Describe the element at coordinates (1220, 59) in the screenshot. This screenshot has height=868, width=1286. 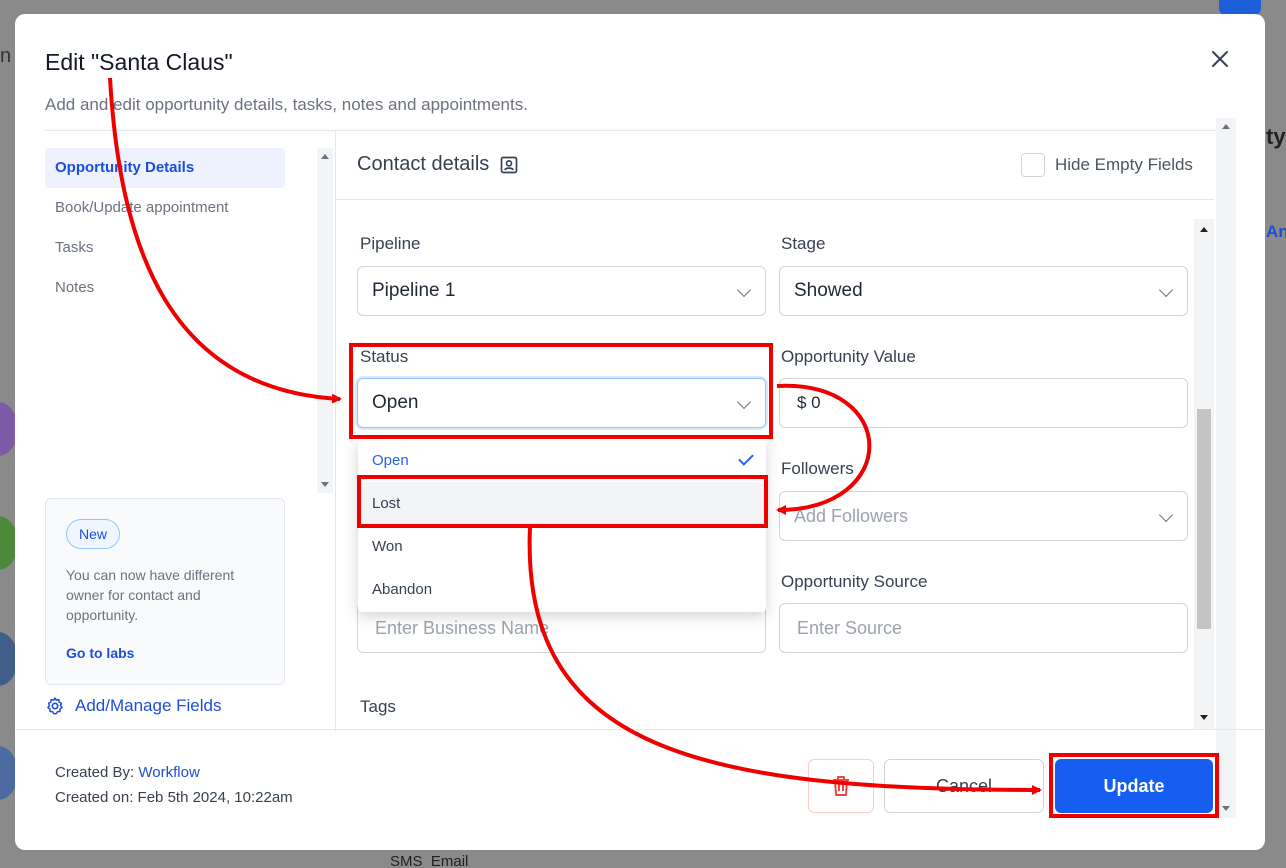
I see `close-icon` at that location.